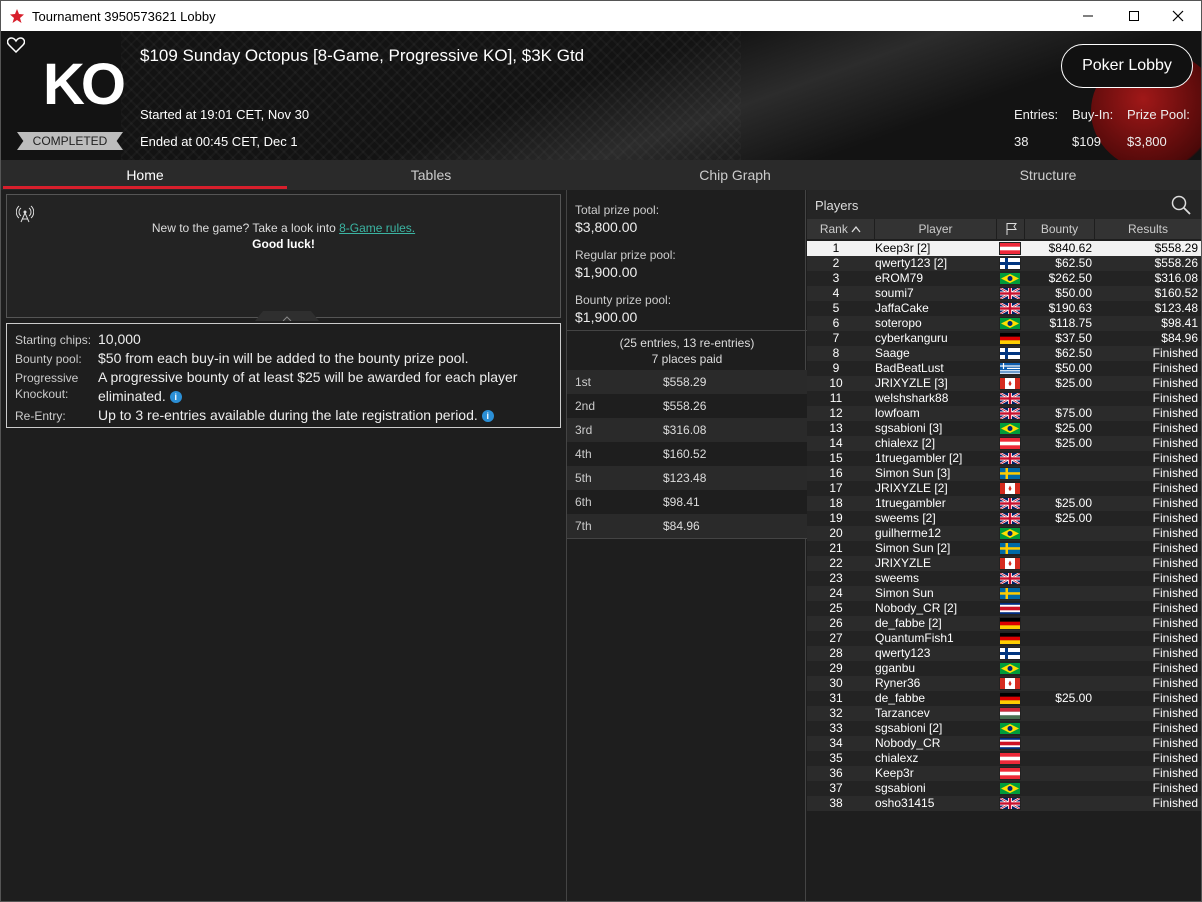 The width and height of the screenshot is (1202, 902). What do you see at coordinates (1093, 114) in the screenshot?
I see `buyin-label: Buy-In:` at bounding box center [1093, 114].